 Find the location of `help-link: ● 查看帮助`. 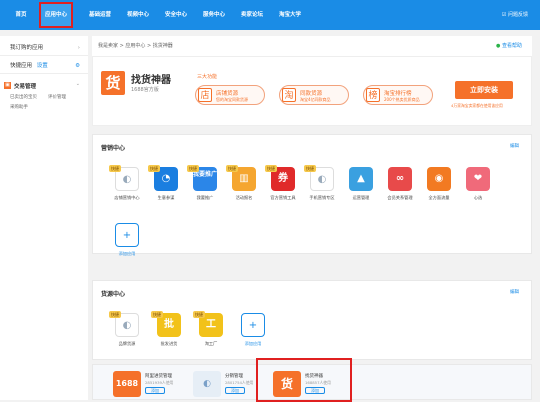

help-link: ● 查看帮助 is located at coordinates (509, 46).